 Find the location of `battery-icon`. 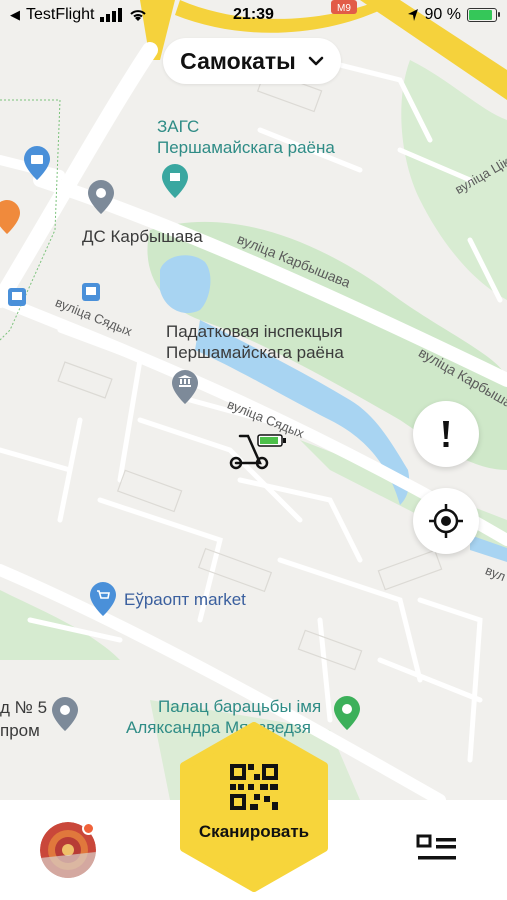

battery-icon is located at coordinates (483, 15).